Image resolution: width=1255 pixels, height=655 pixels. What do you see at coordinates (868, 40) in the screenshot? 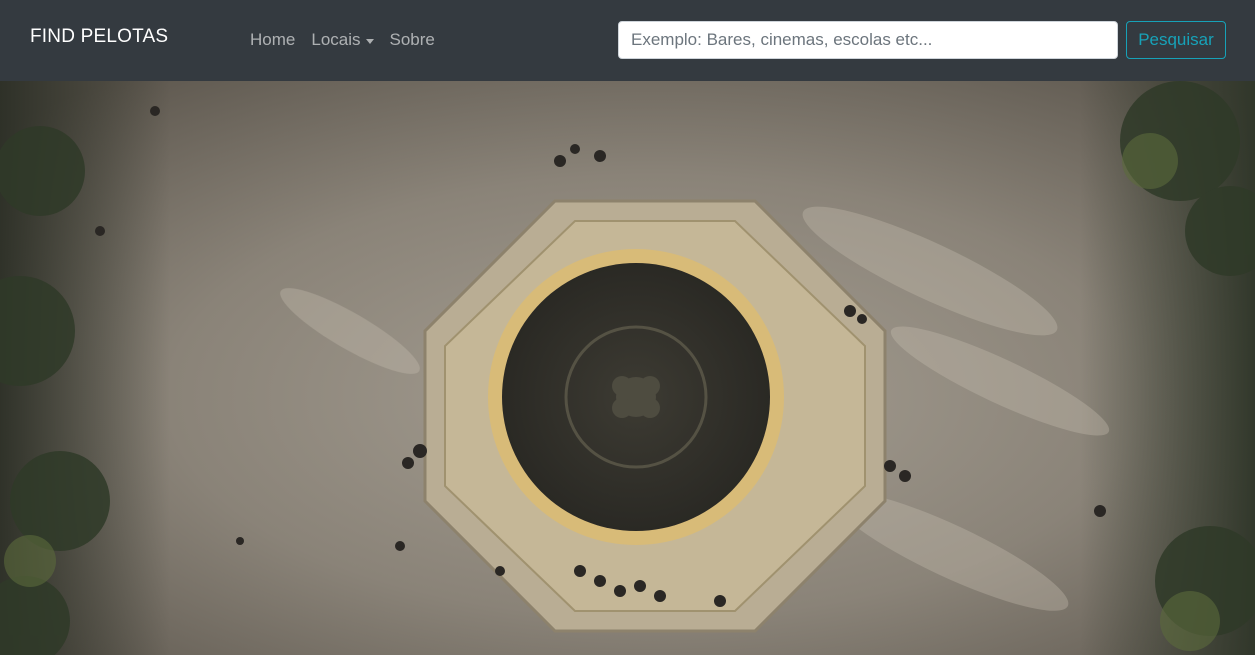
I see `search-input` at bounding box center [868, 40].